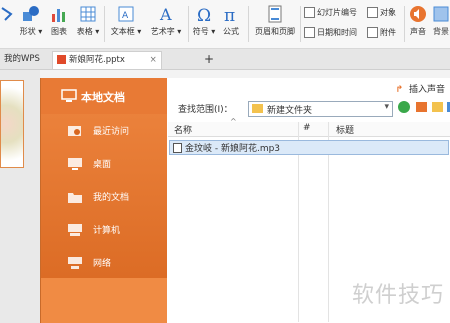 Image resolution: width=450 pixels, height=323 pixels. Describe the element at coordinates (441, 14) in the screenshot. I see `background-icon` at that location.